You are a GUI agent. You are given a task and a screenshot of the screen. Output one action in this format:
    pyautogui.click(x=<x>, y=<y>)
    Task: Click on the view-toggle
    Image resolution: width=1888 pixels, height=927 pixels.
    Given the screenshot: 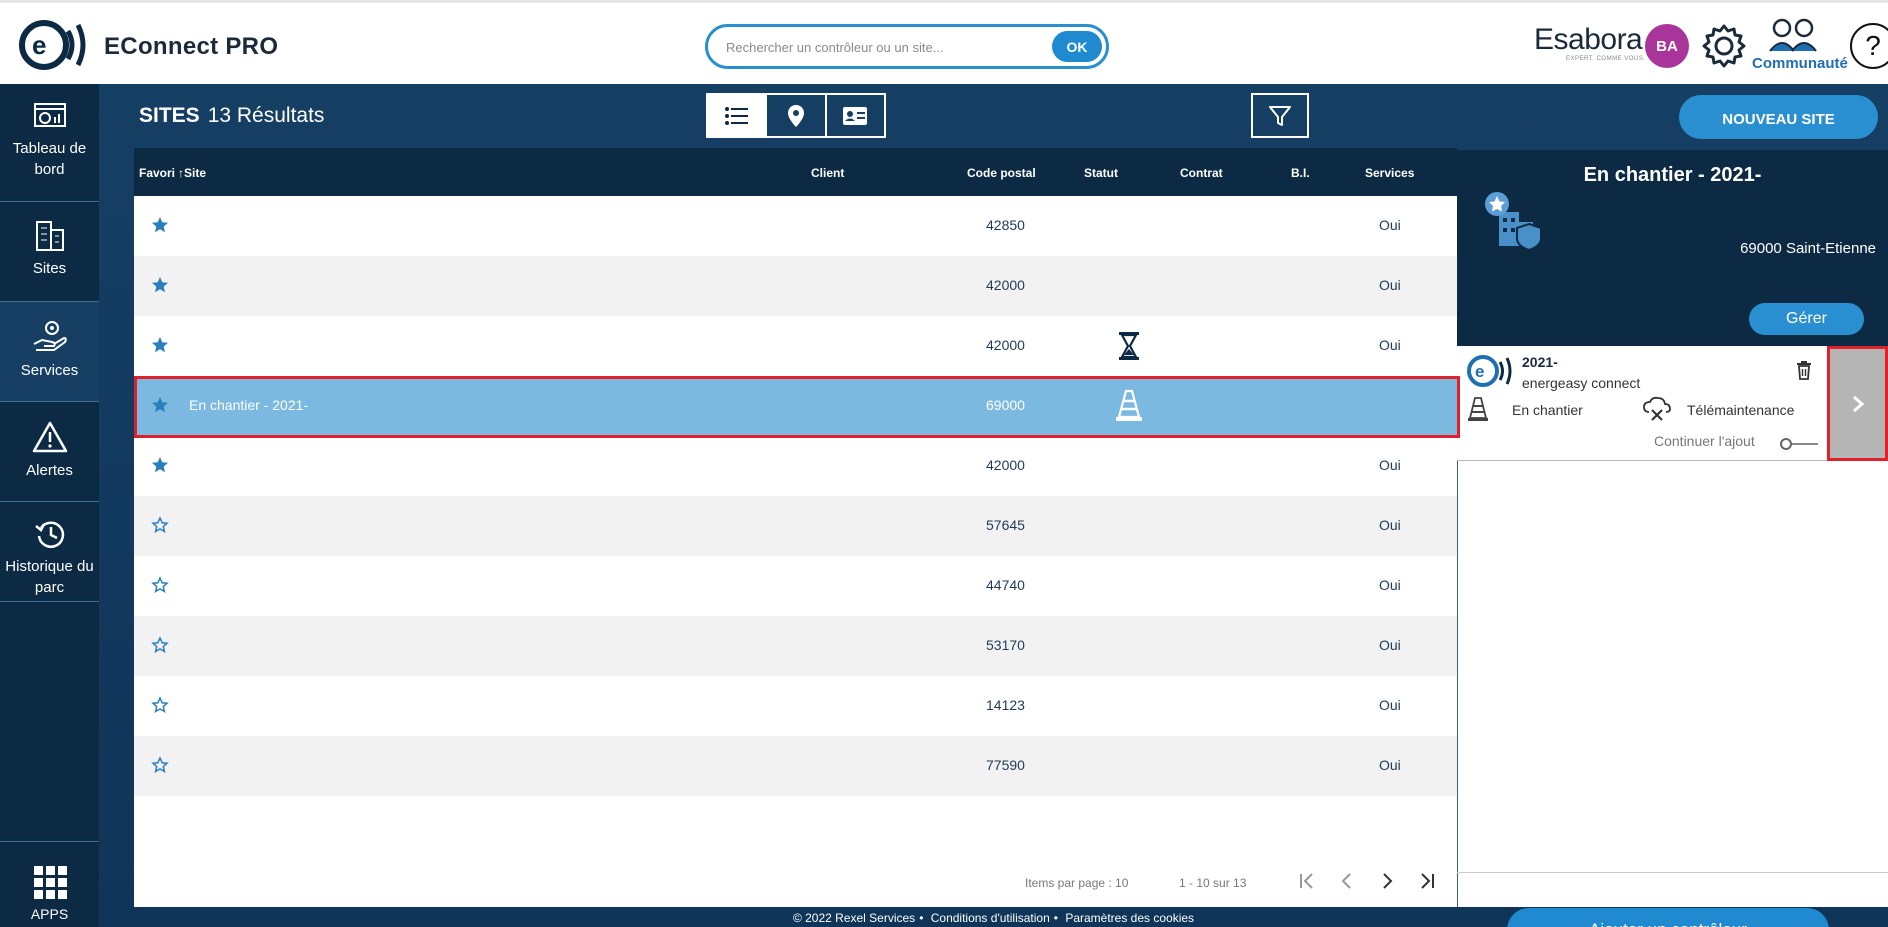 What is the action you would take?
    pyautogui.click(x=796, y=115)
    